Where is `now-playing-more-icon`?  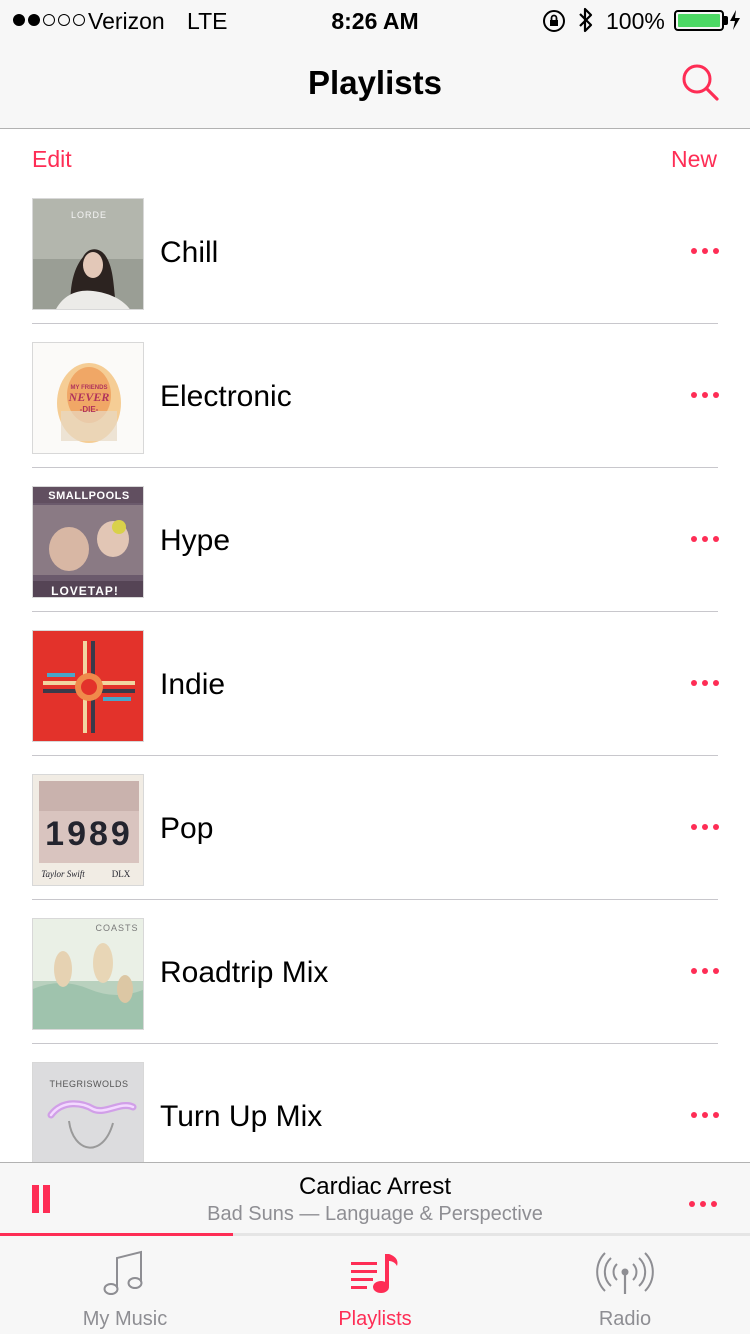 now-playing-more-icon is located at coordinates (703, 1201).